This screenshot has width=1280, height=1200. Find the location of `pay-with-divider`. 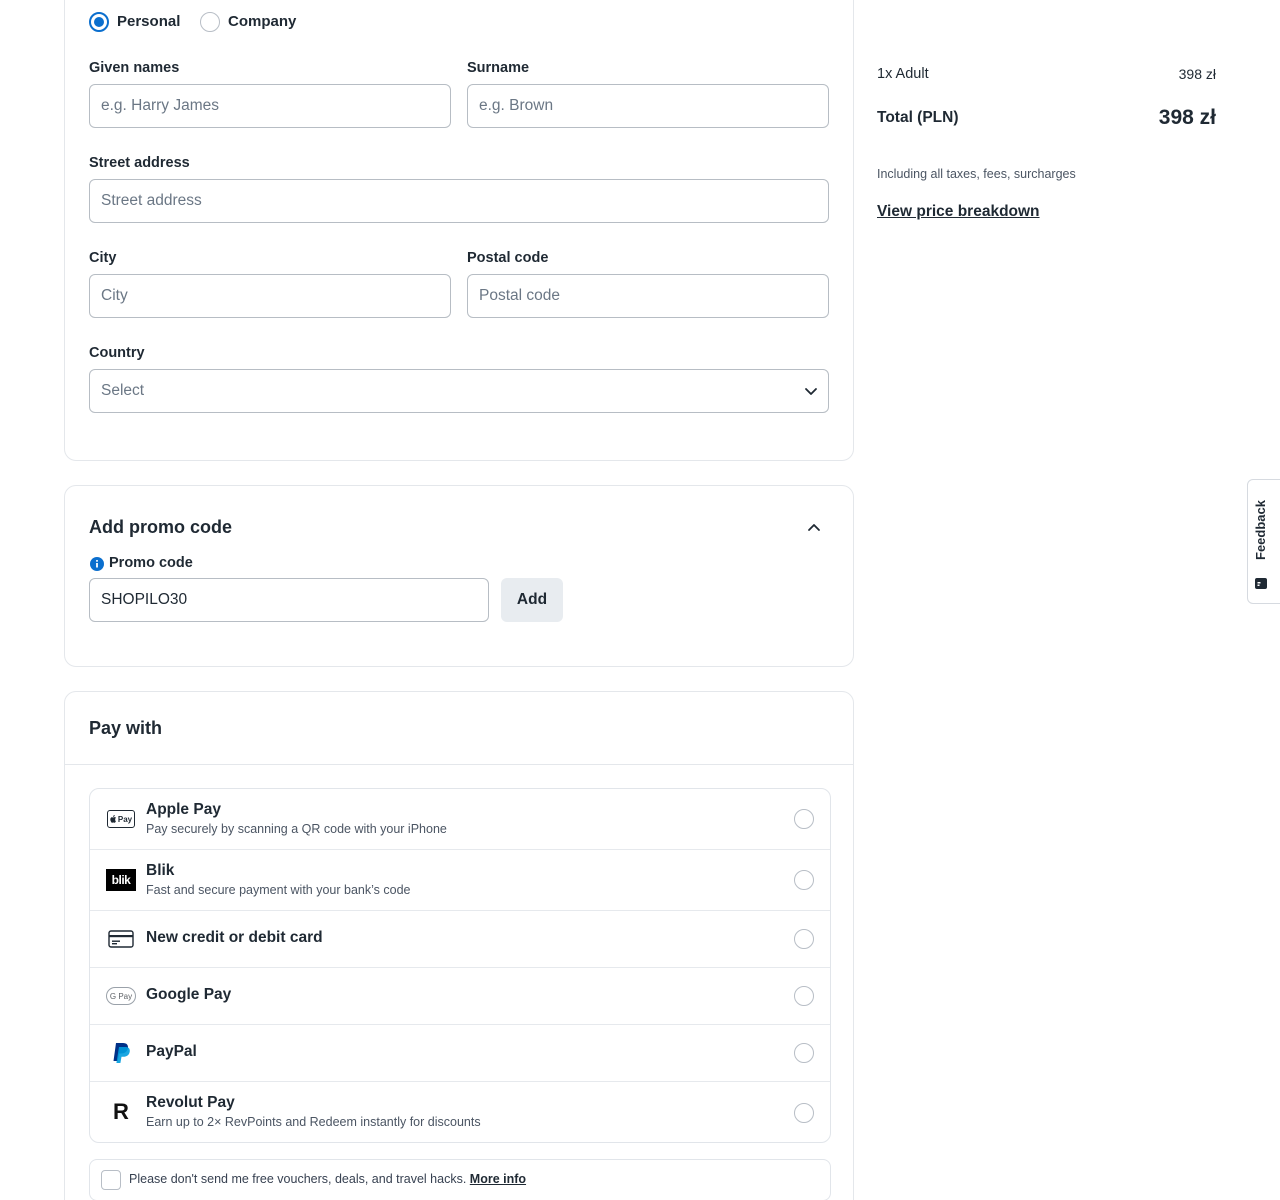

pay-with-divider is located at coordinates (459, 764).